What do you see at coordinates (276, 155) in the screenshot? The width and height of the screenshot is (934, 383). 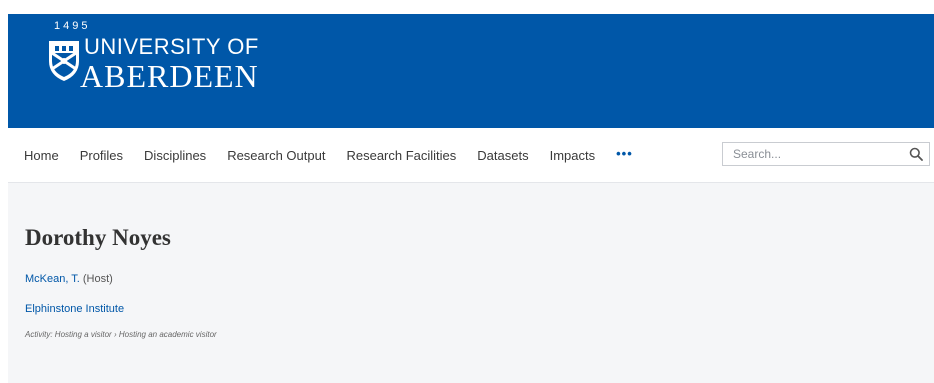 I see `nav-item-research-output: Research Output` at bounding box center [276, 155].